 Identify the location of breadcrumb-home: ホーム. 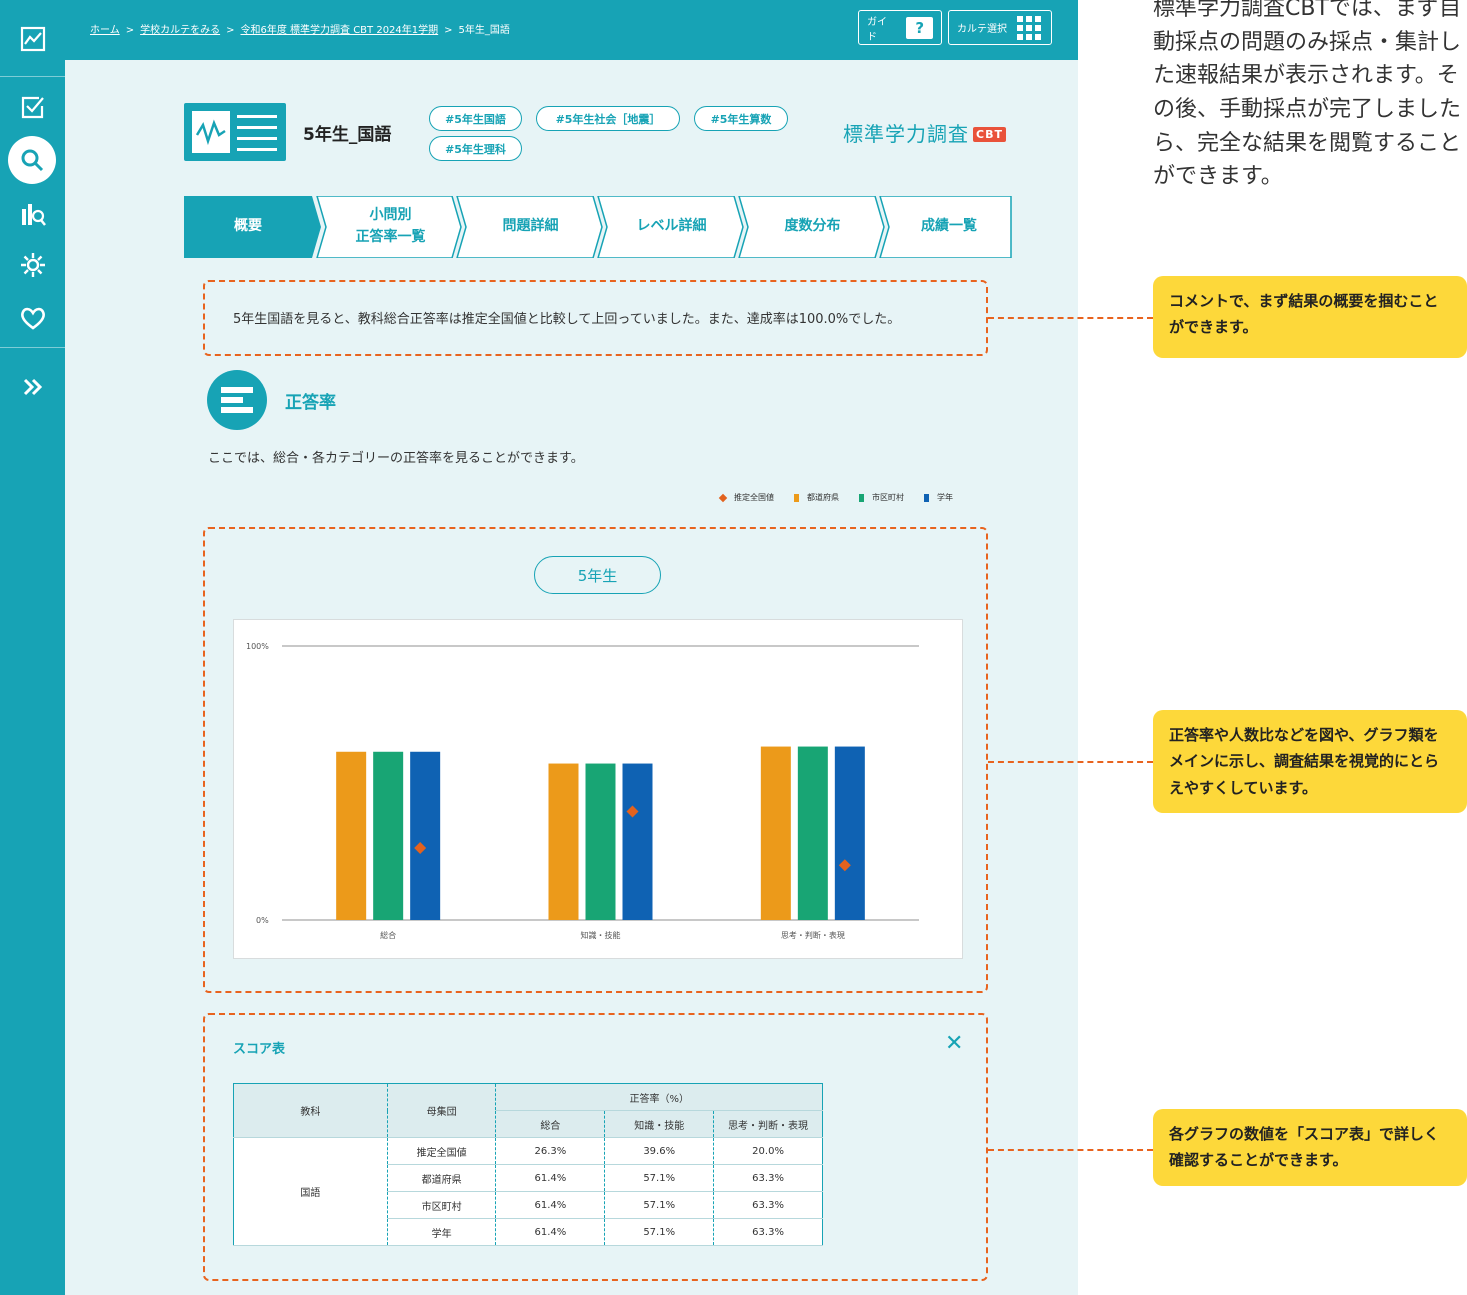
(105, 30).